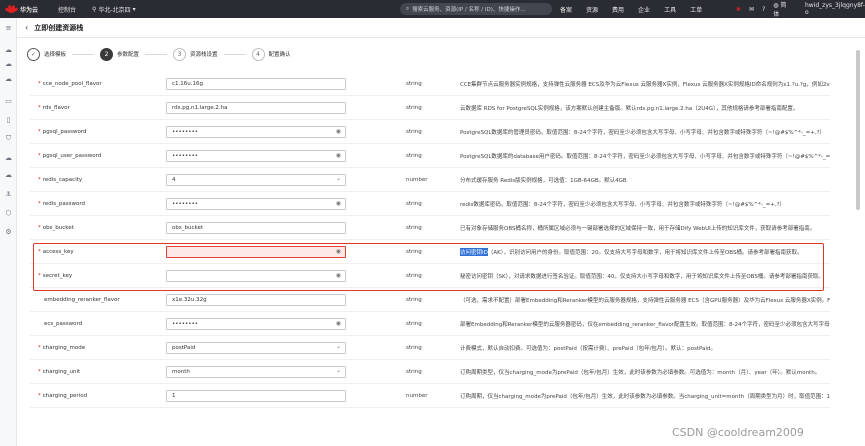 The height and width of the screenshot is (446, 865). What do you see at coordinates (738, 432) in the screenshot?
I see `watermark: CSDN @cooldream2009` at bounding box center [738, 432].